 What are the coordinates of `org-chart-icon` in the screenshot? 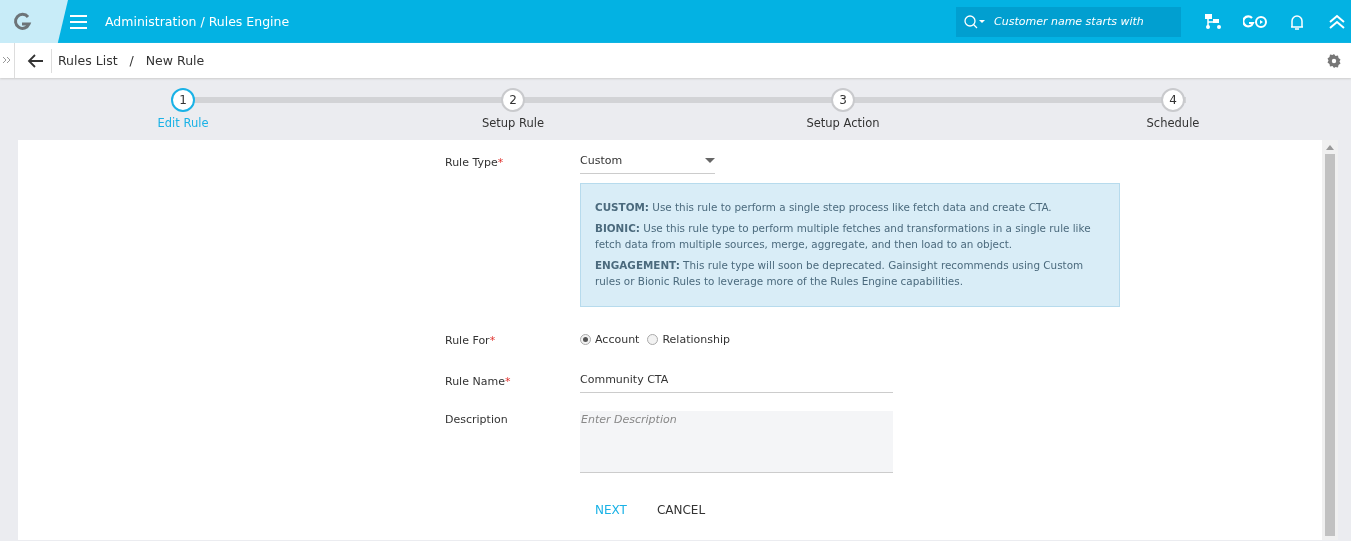 It's located at (1213, 21).